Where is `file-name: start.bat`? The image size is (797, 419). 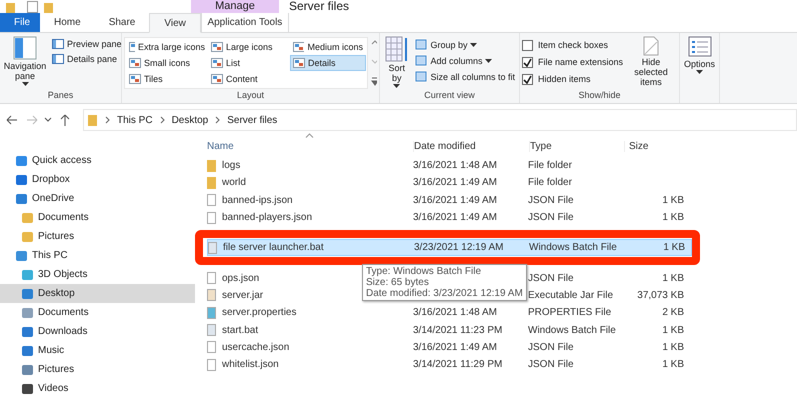
file-name: start.bat is located at coordinates (240, 330).